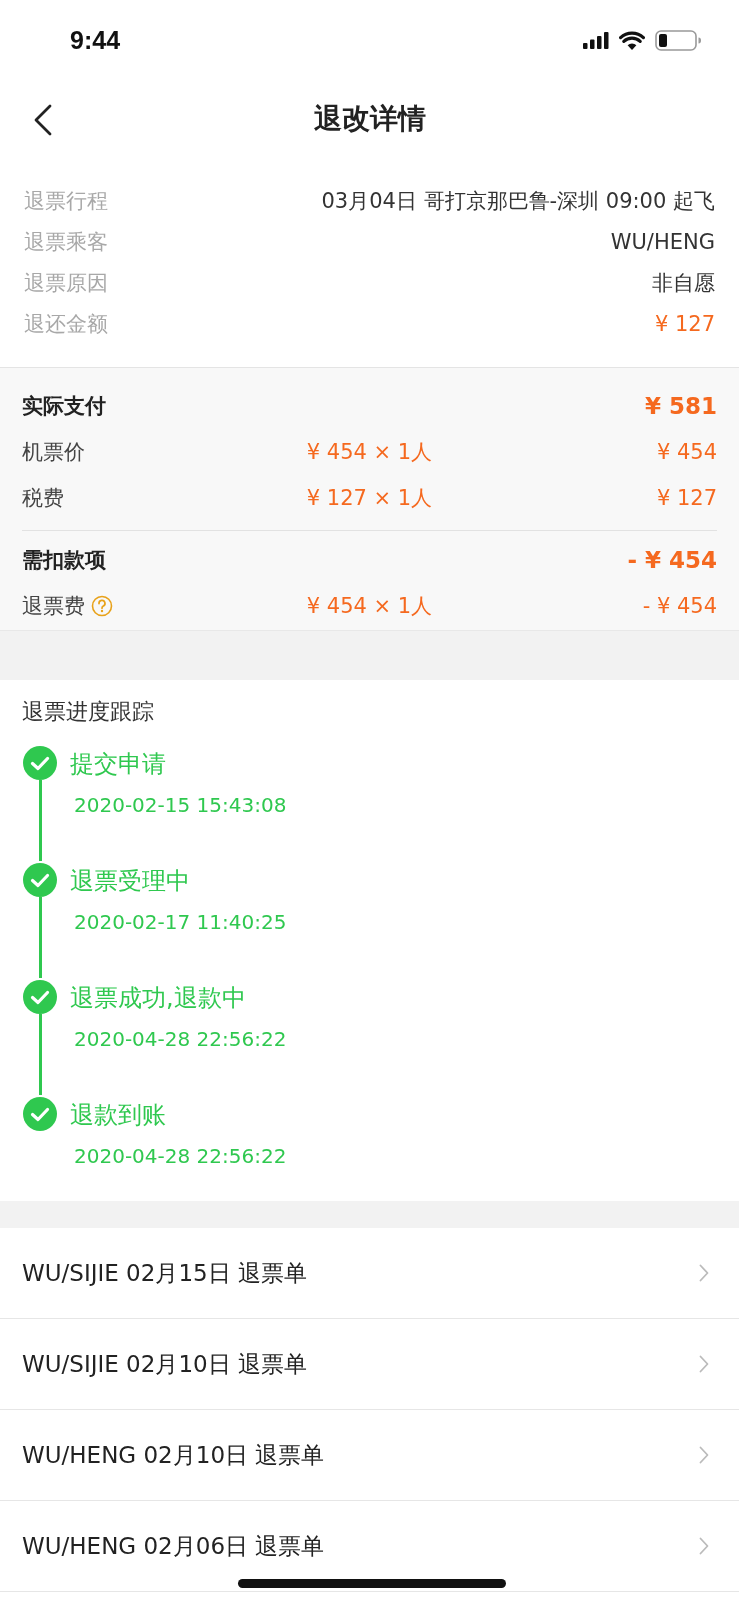 This screenshot has width=739, height=1600. Describe the element at coordinates (88, 712) in the screenshot. I see `section-title: 退票进度跟踪` at that location.